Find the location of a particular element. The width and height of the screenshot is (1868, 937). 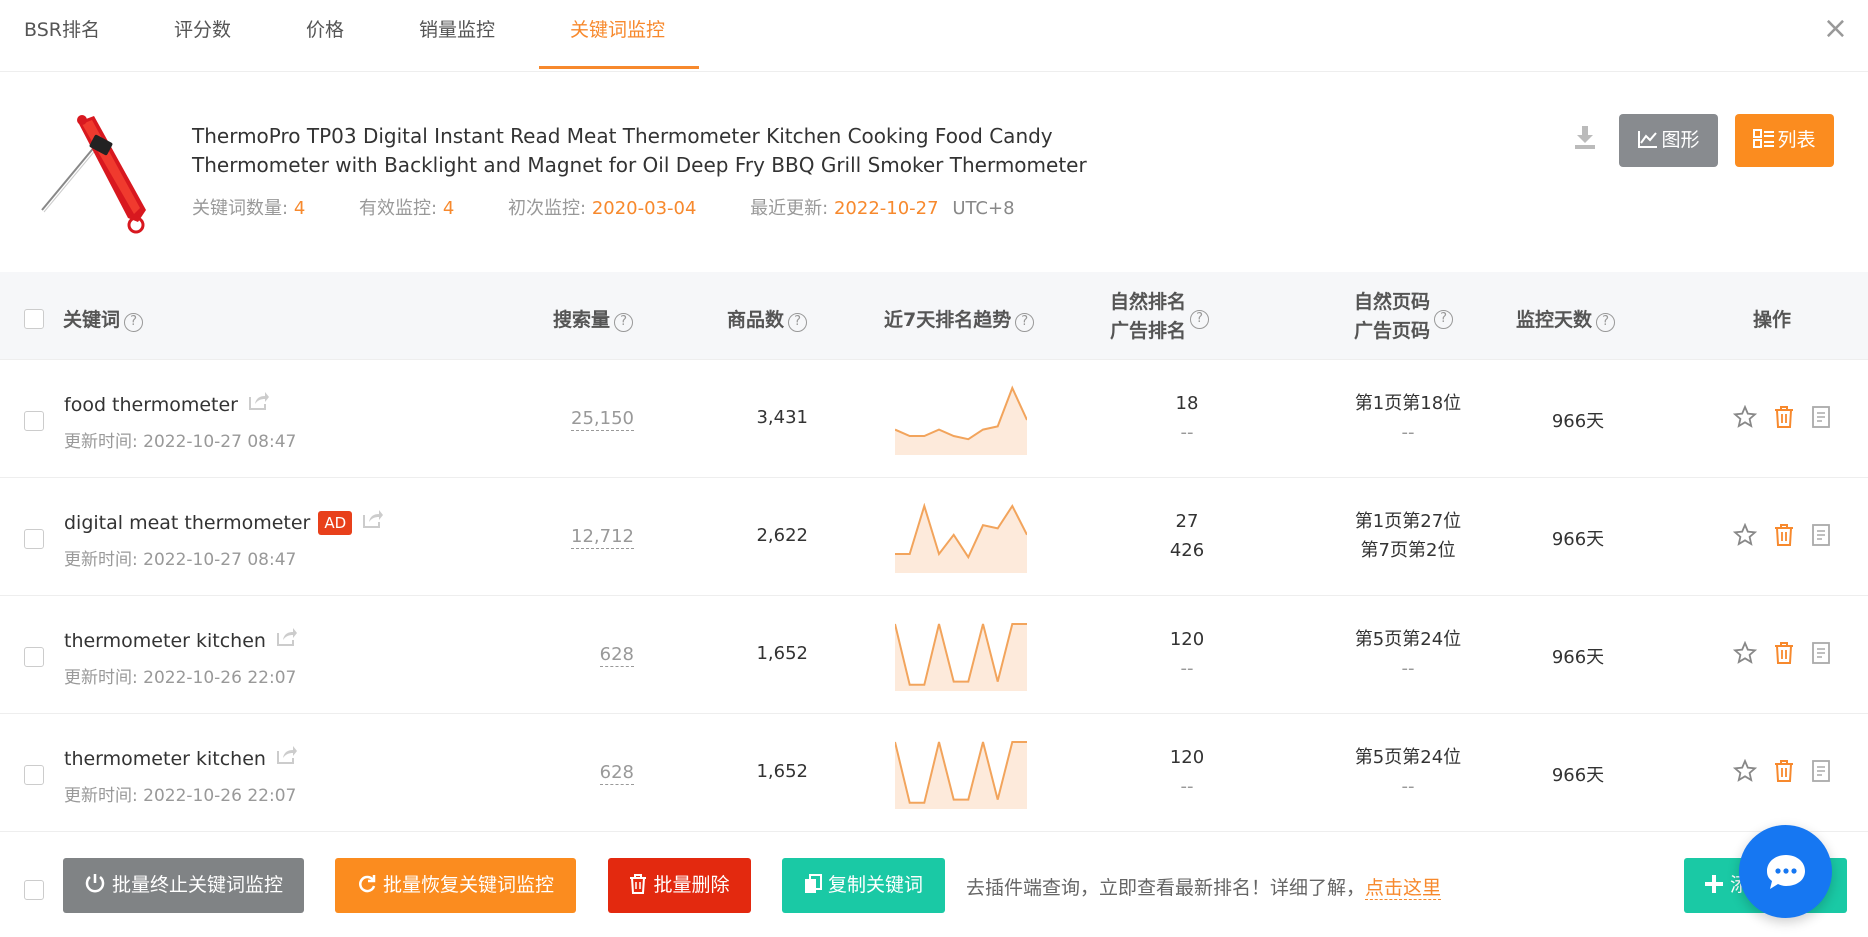

timezone: UTC+8 is located at coordinates (983, 208).